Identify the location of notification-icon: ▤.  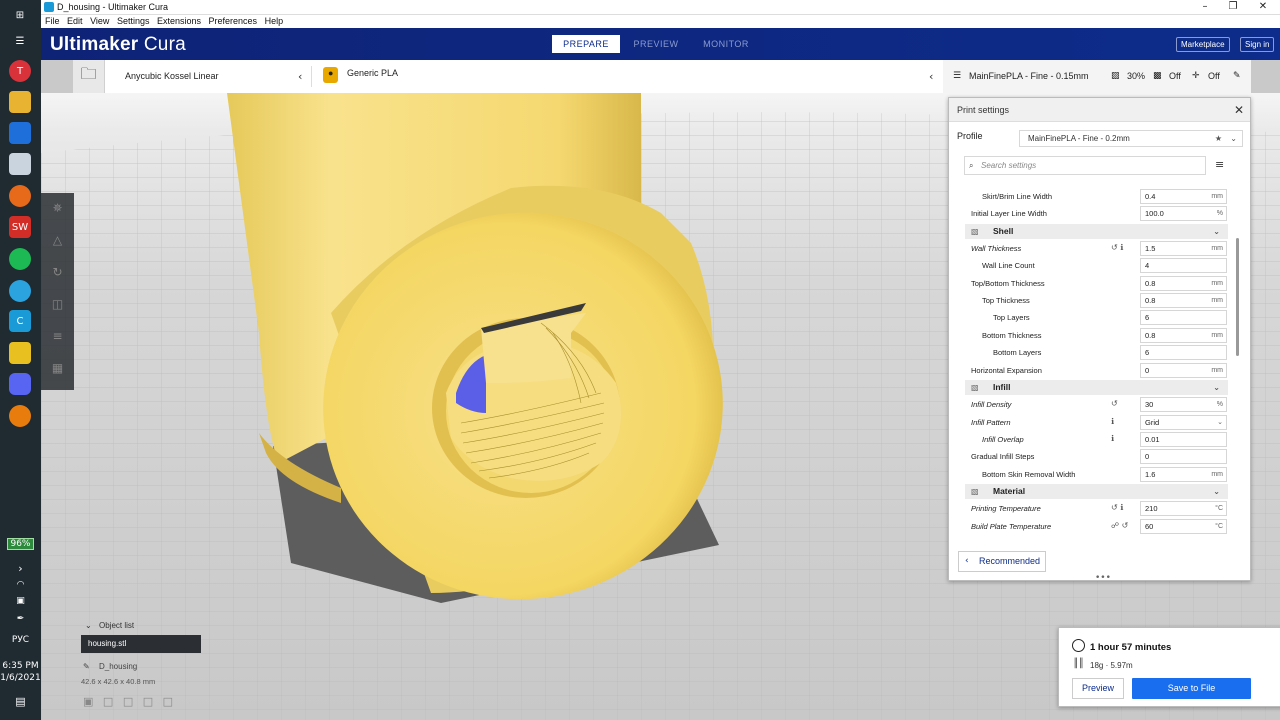
(20, 701).